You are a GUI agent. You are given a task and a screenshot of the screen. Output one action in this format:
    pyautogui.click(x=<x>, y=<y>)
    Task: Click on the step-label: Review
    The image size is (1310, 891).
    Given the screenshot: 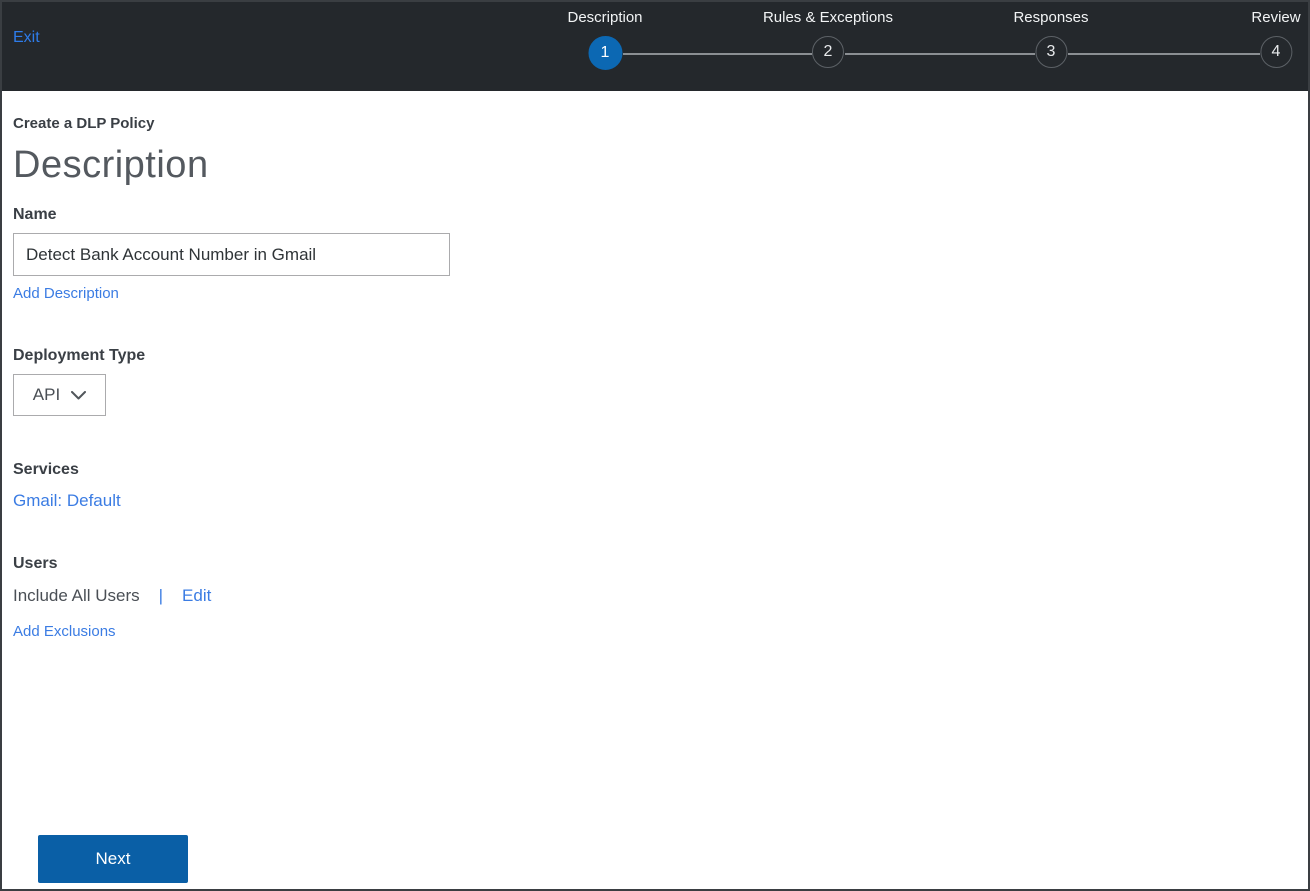 What is the action you would take?
    pyautogui.click(x=1276, y=17)
    